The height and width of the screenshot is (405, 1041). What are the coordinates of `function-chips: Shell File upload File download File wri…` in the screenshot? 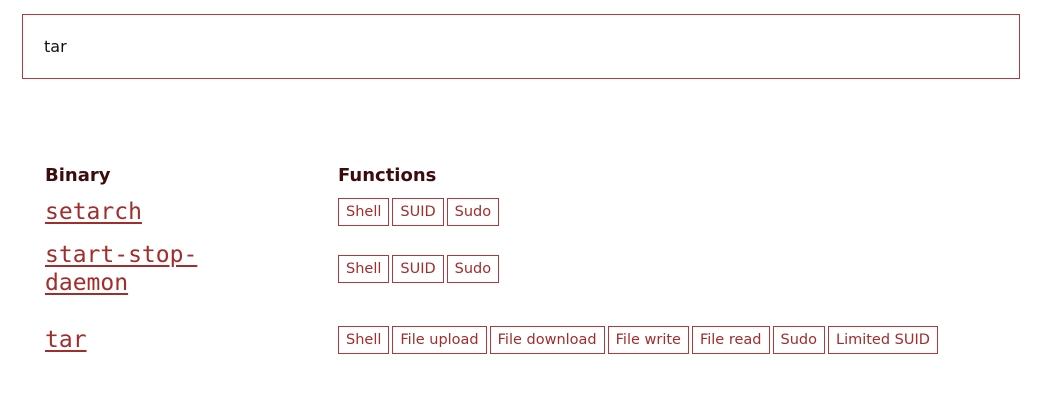 It's located at (671, 340).